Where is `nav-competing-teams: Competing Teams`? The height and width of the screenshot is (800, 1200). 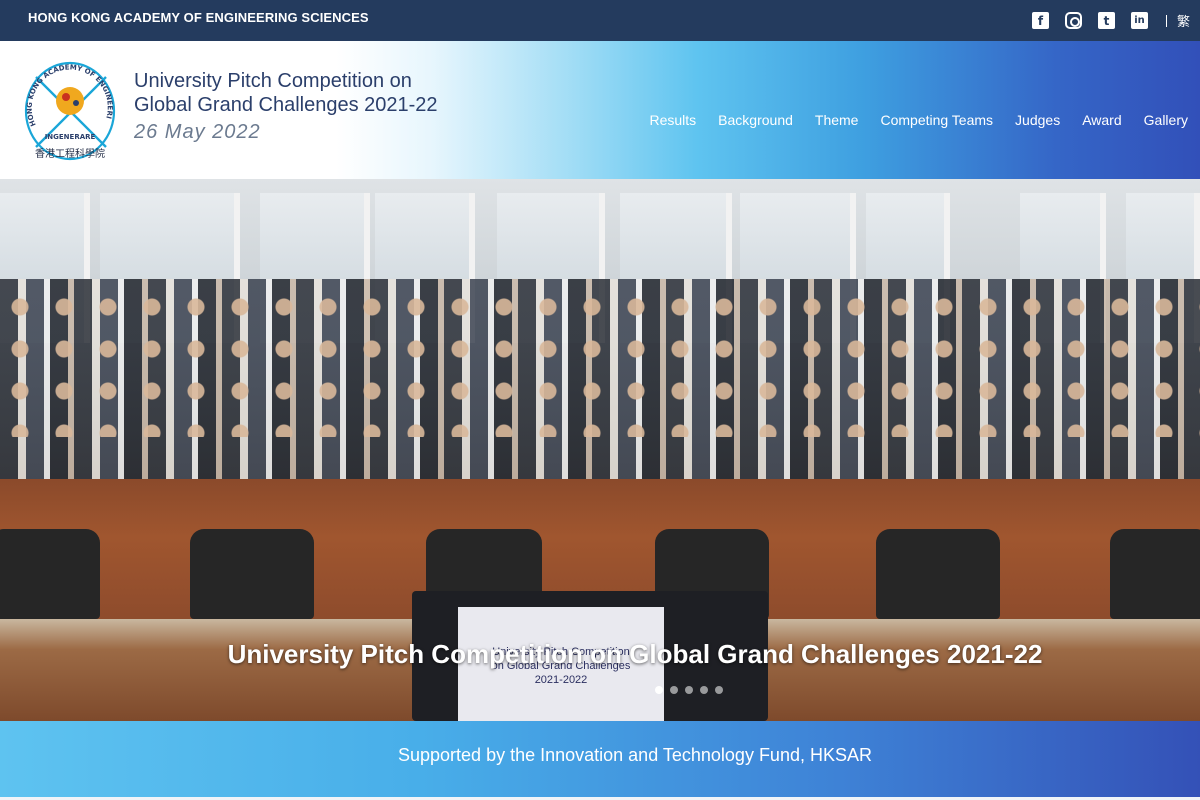
nav-competing-teams: Competing Teams is located at coordinates (936, 120).